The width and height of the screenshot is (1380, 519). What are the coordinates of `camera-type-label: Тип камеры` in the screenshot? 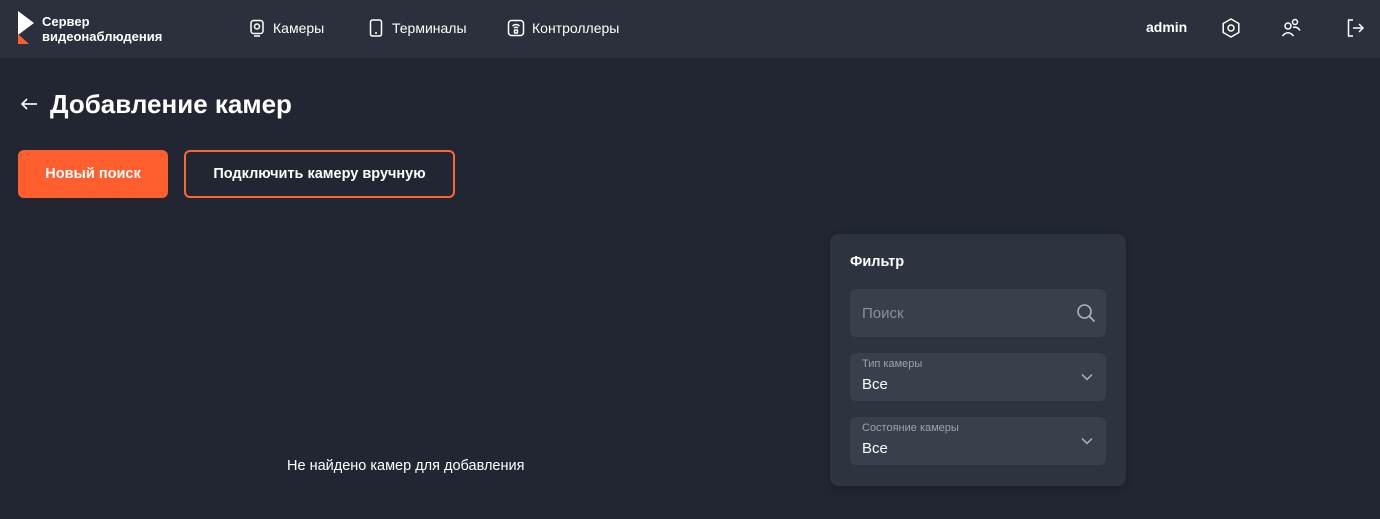 It's located at (892, 364).